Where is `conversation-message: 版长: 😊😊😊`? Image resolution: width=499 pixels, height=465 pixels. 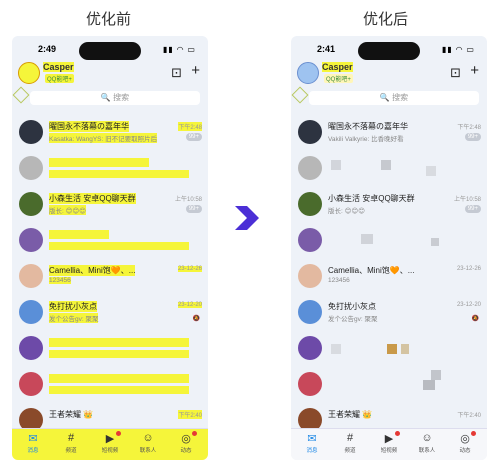 conversation-message: 版长: 😊😊😊 is located at coordinates (67, 210).